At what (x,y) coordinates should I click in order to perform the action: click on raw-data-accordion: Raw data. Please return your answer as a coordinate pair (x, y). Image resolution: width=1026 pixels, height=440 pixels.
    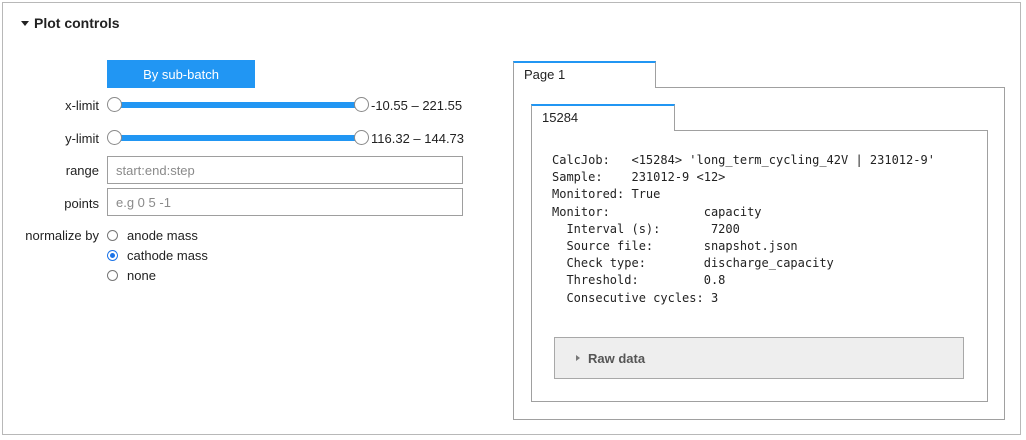
    Looking at the image, I should click on (759, 358).